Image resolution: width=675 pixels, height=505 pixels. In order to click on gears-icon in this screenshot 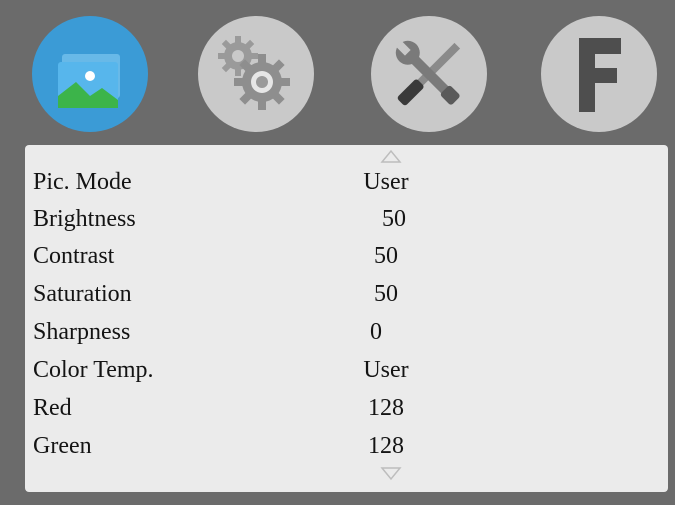, I will do `click(256, 74)`.